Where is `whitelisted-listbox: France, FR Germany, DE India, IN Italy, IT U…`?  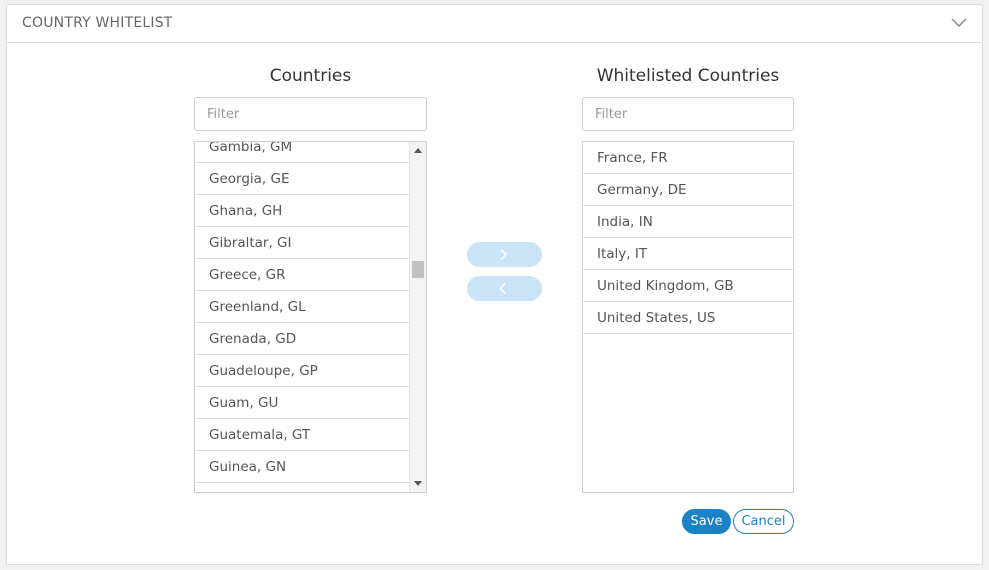
whitelisted-listbox: France, FR Germany, DE India, IN Italy, IT U… is located at coordinates (688, 317).